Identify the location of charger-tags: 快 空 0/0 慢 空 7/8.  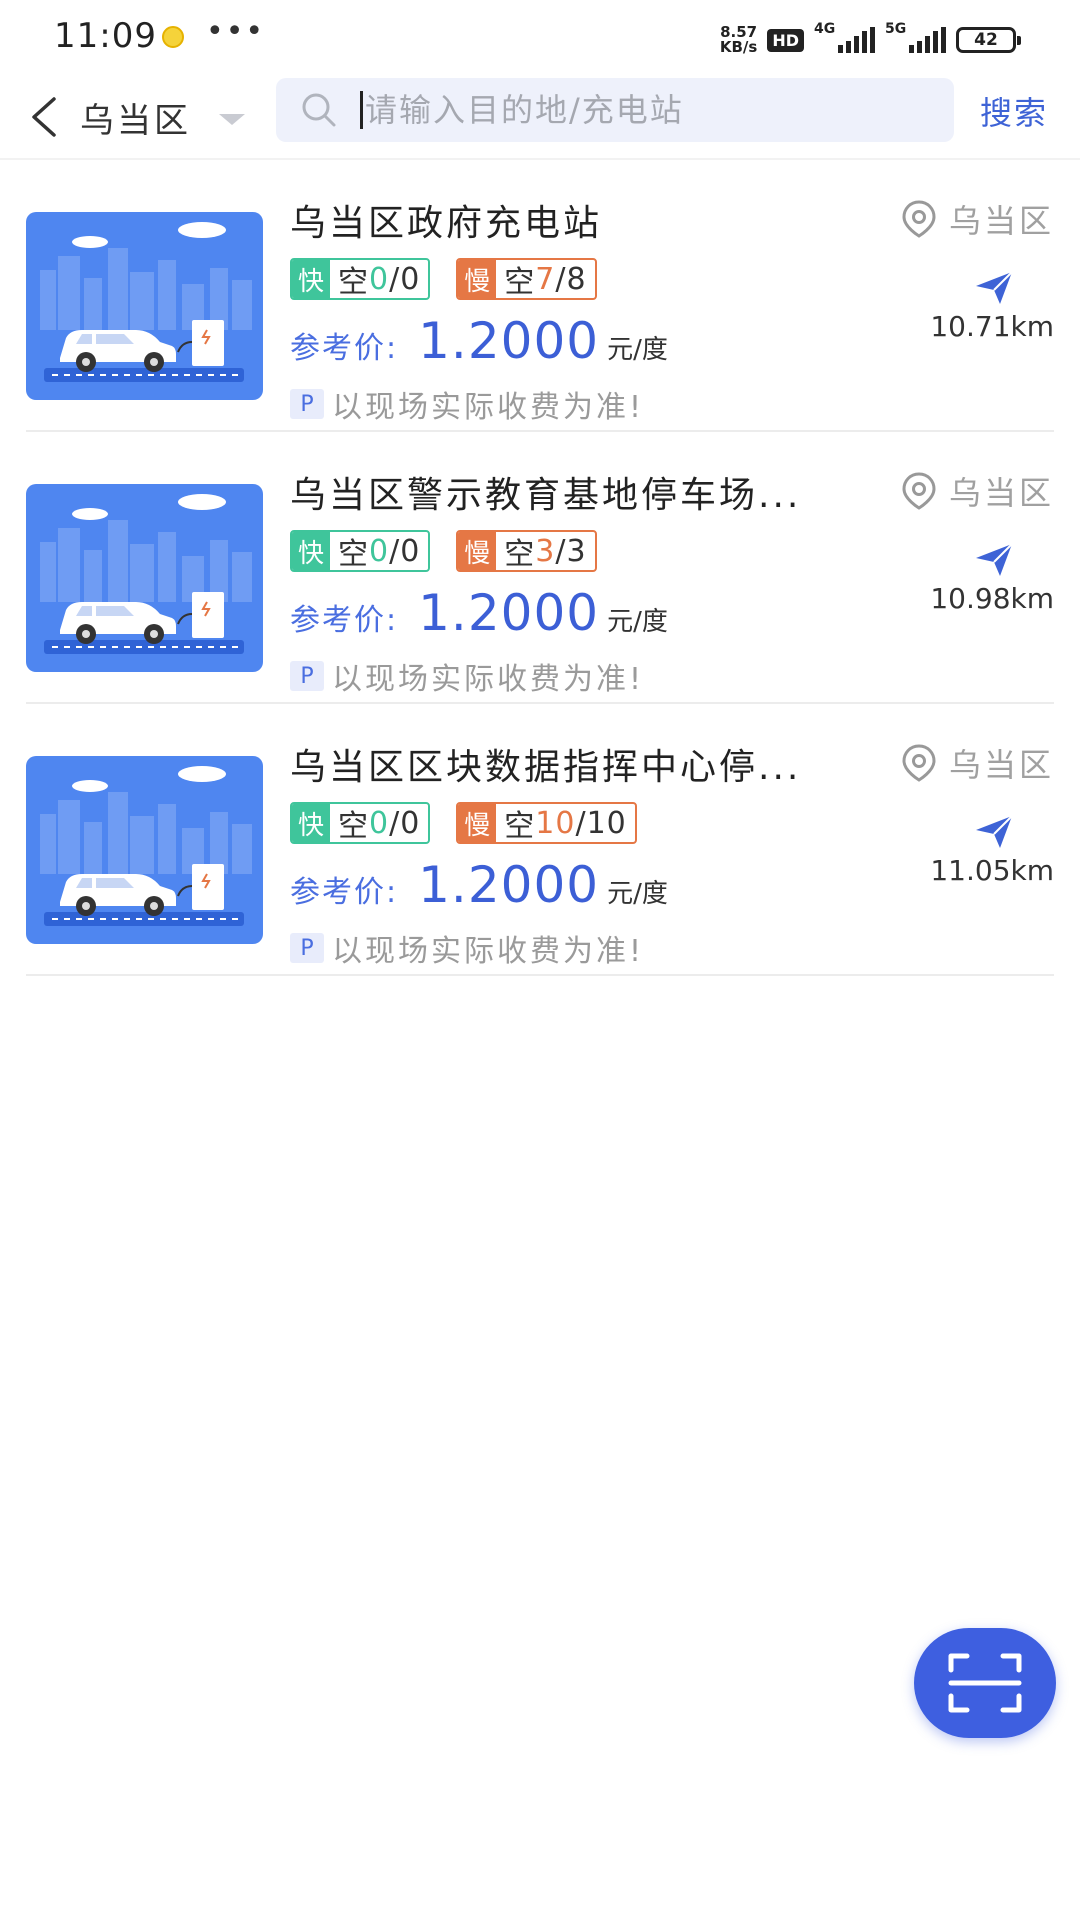
(443, 279).